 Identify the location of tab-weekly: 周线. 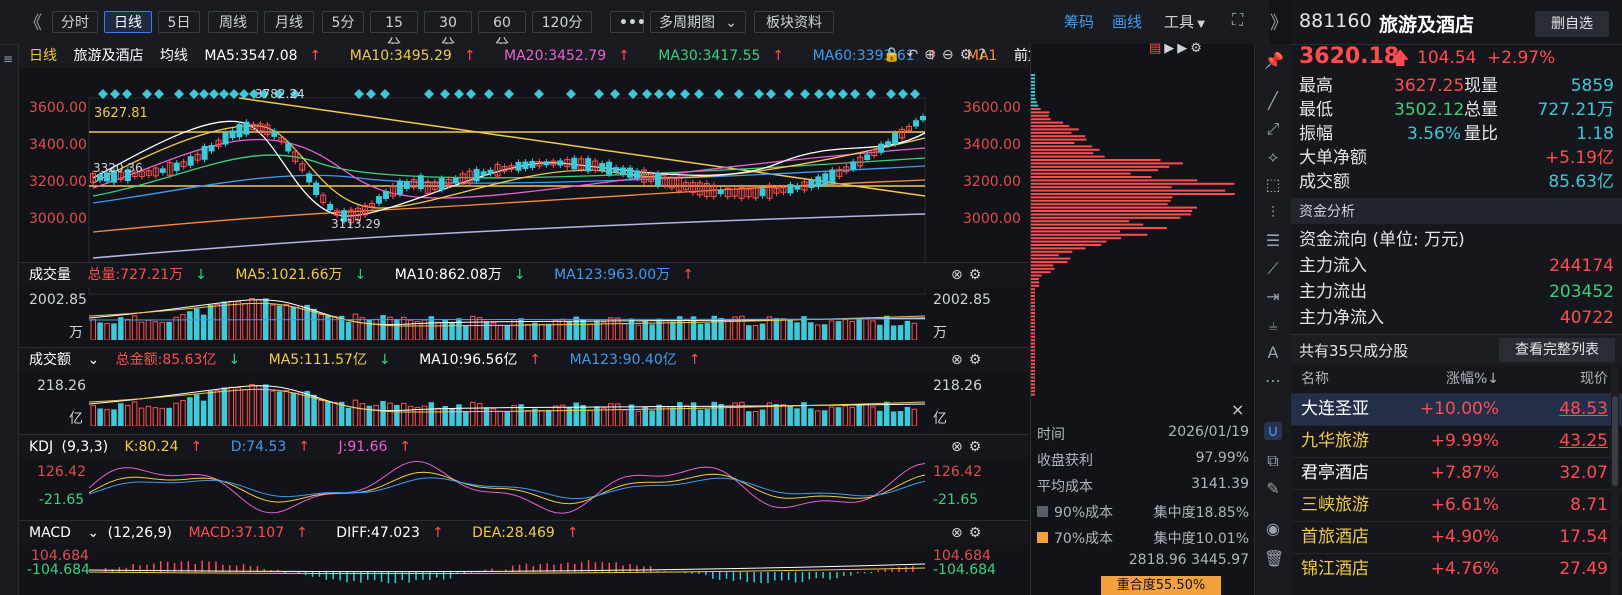
(233, 22).